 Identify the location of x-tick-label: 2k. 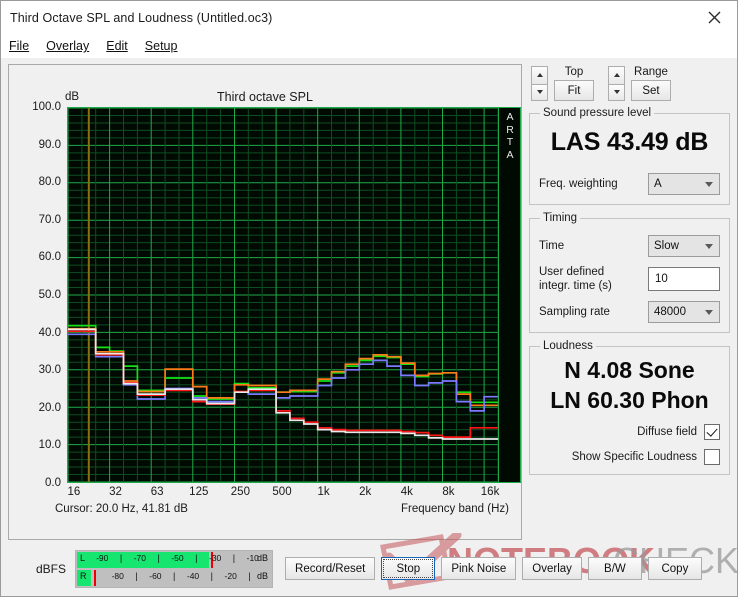
(365, 492).